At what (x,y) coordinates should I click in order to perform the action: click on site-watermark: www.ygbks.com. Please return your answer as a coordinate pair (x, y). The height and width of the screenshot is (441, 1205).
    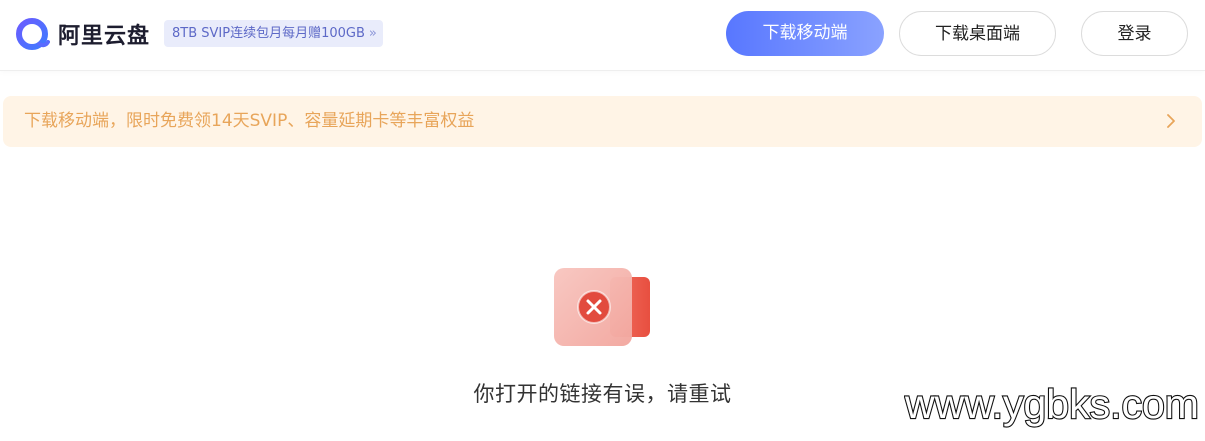
    Looking at the image, I should click on (1052, 404).